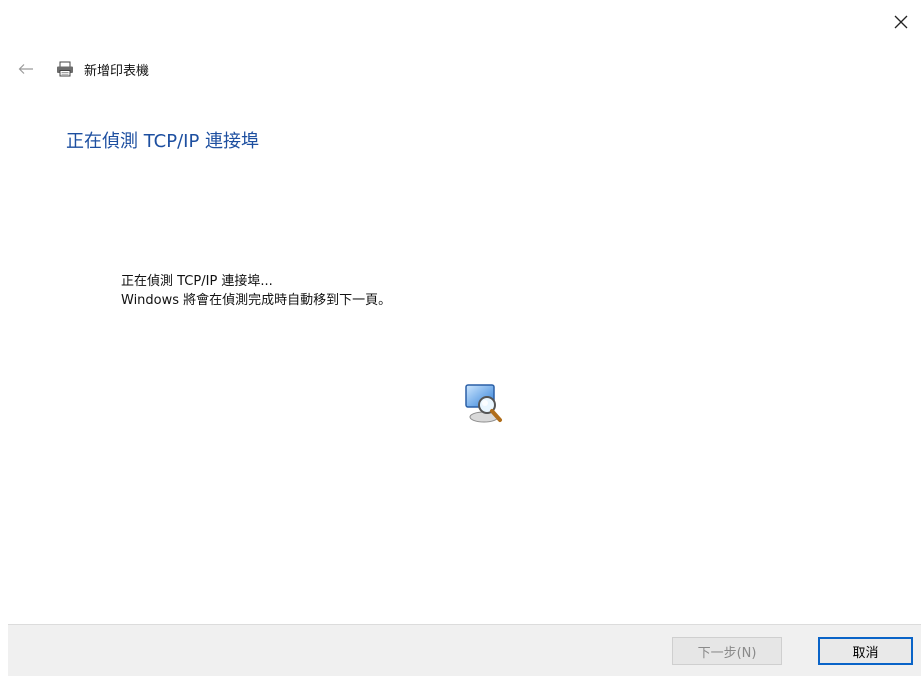  I want to click on back-arrow-icon, so click(25, 69).